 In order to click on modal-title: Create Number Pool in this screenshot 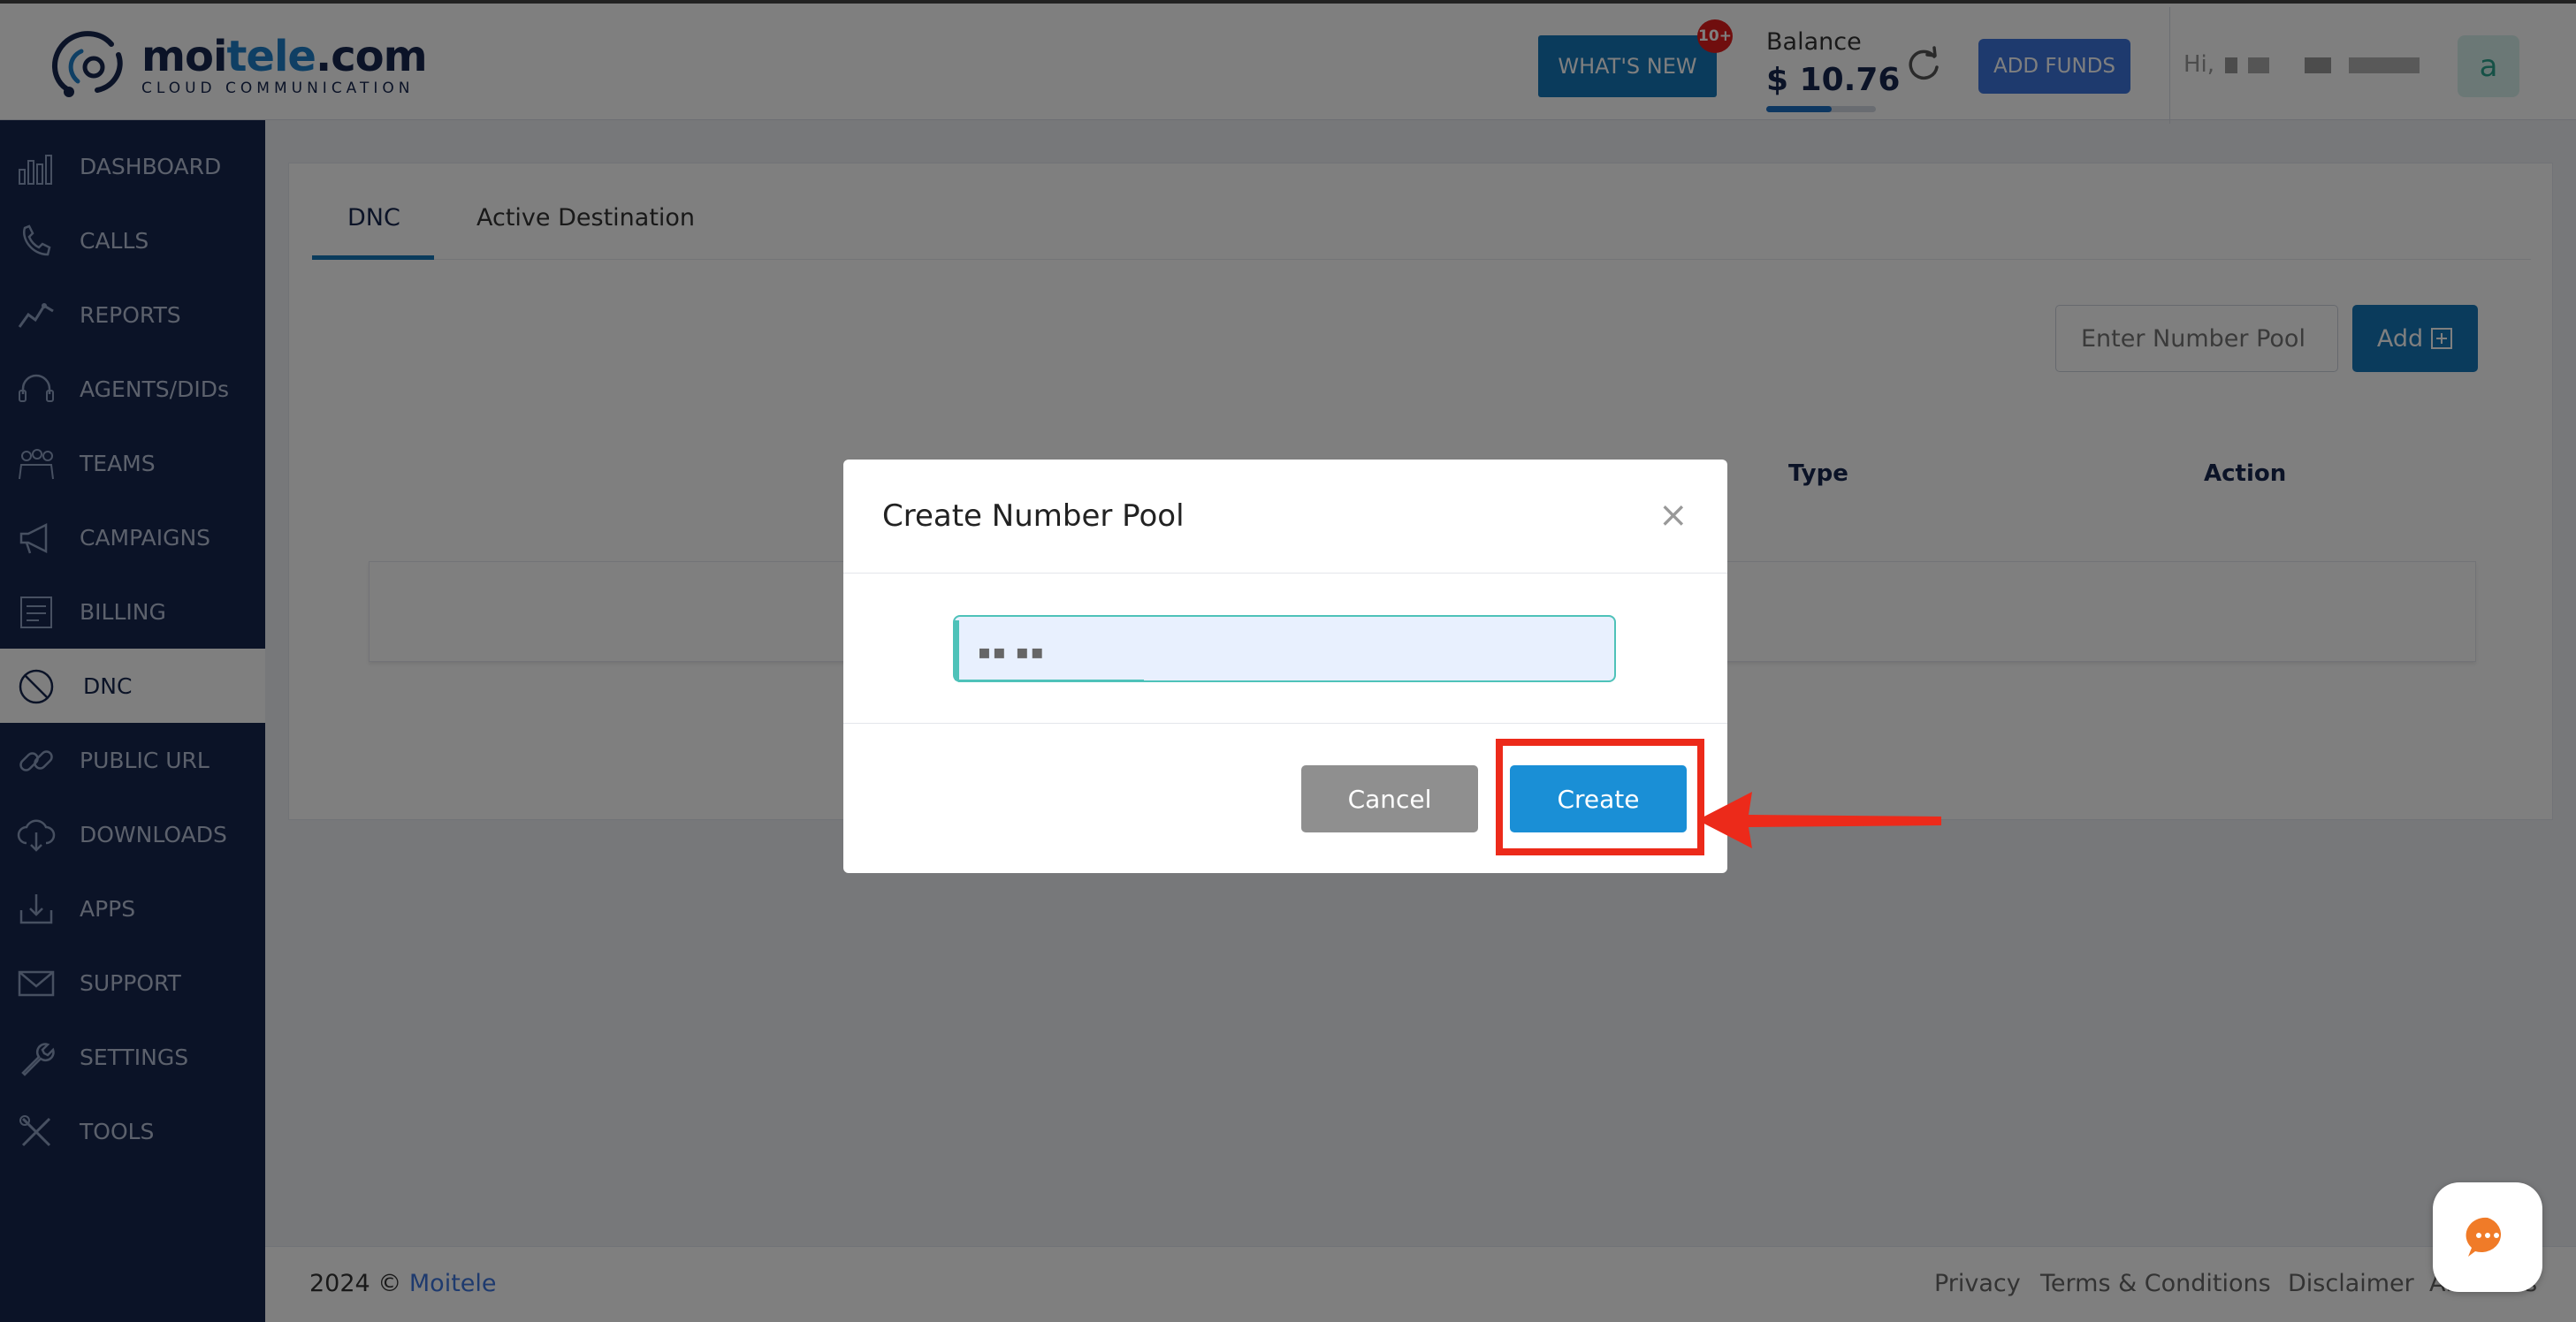, I will do `click(1033, 516)`.